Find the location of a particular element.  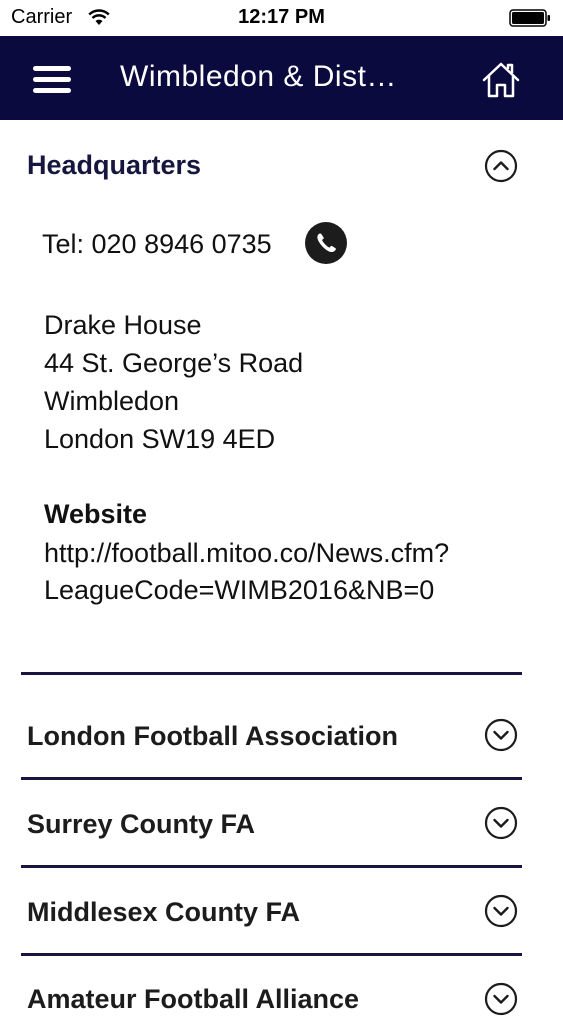

address-line: 44 St. George’s Road is located at coordinates (174, 363).